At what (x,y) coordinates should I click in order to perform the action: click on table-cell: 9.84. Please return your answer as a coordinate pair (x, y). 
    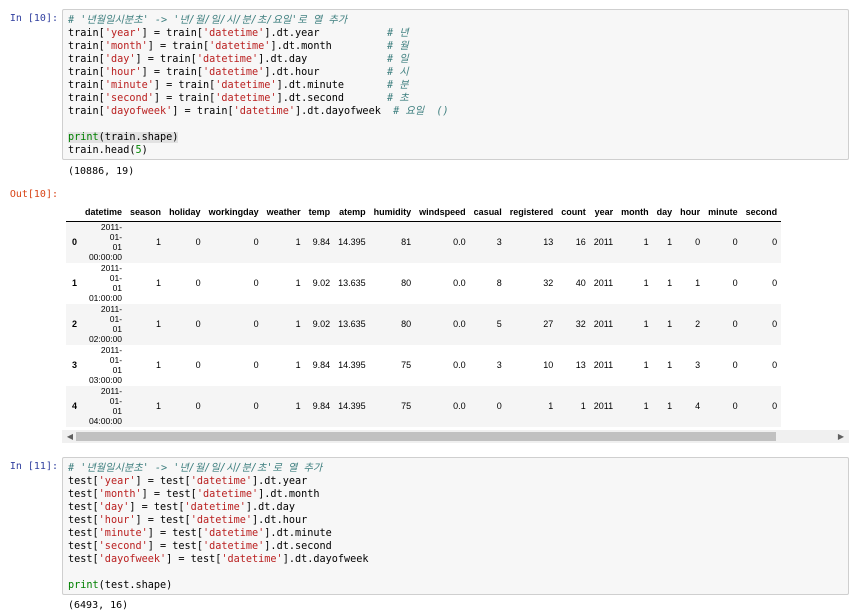
    Looking at the image, I should click on (321, 406).